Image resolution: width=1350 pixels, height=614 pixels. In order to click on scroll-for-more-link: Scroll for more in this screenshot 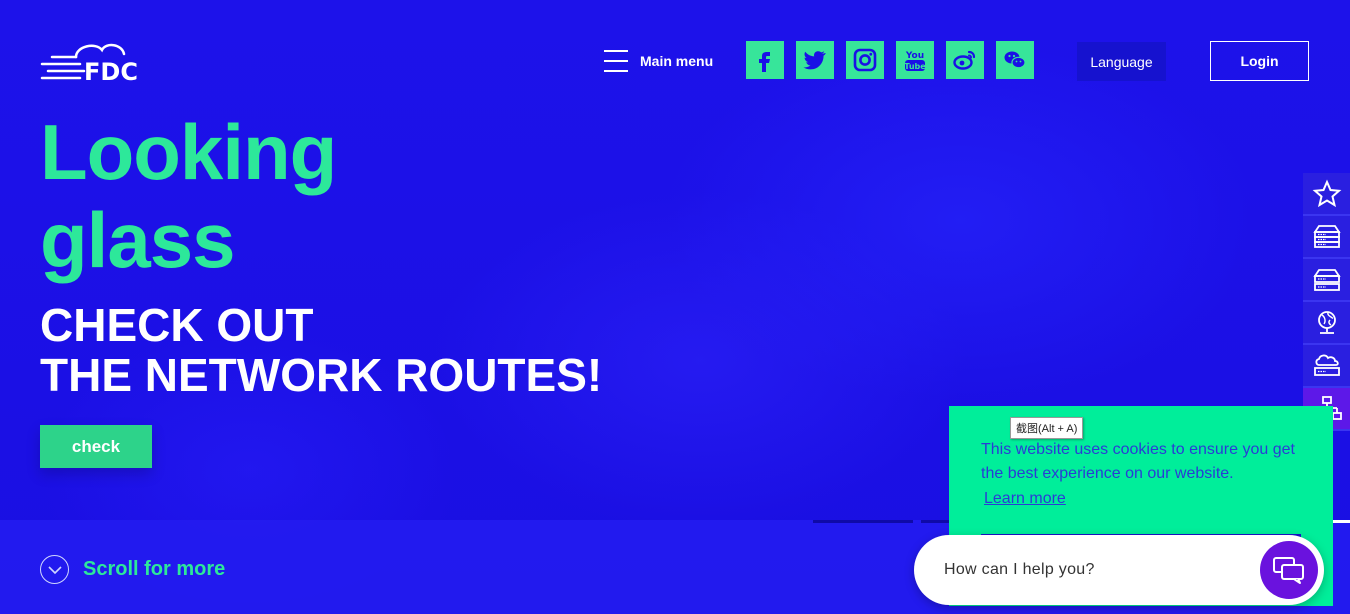, I will do `click(132, 569)`.